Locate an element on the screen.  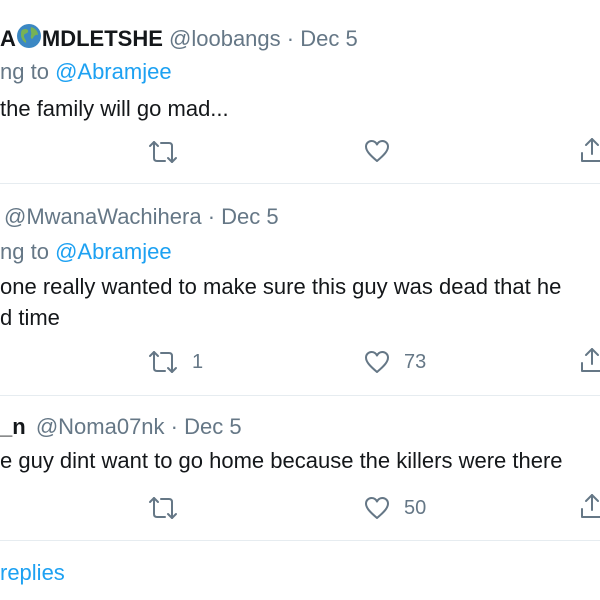
tweet-1-display-name-start: A is located at coordinates (8, 38).